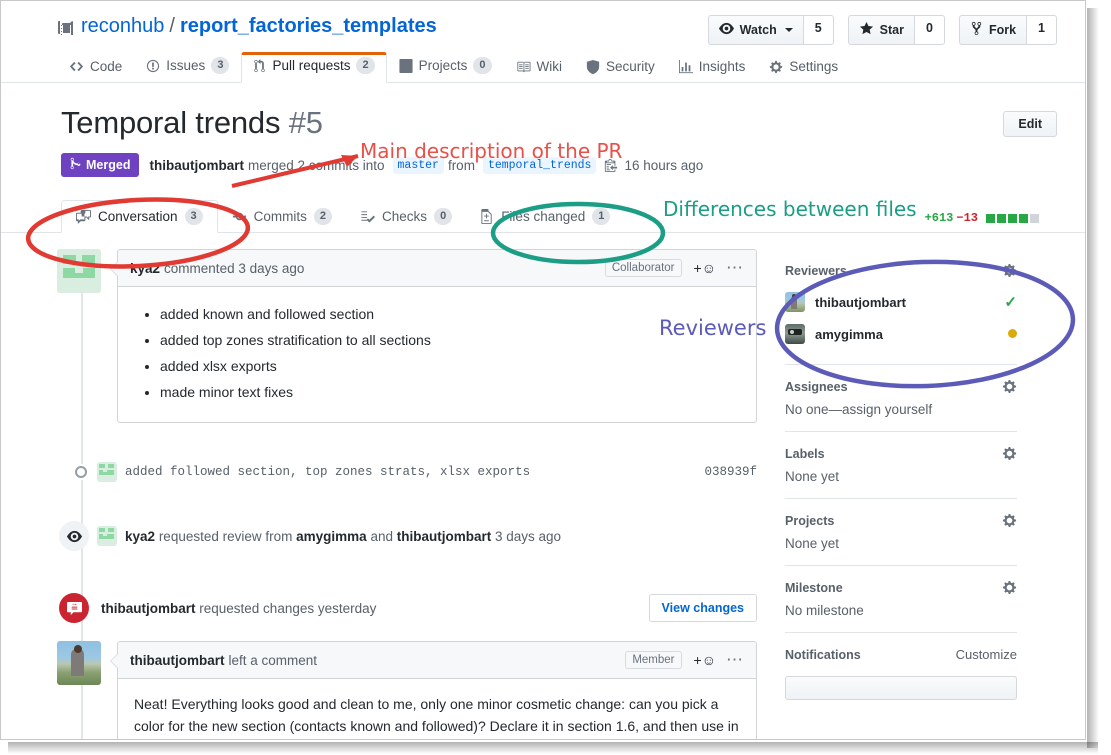 This screenshot has width=1111, height=755. Describe the element at coordinates (880, 30) in the screenshot. I see `star-button: Star` at that location.